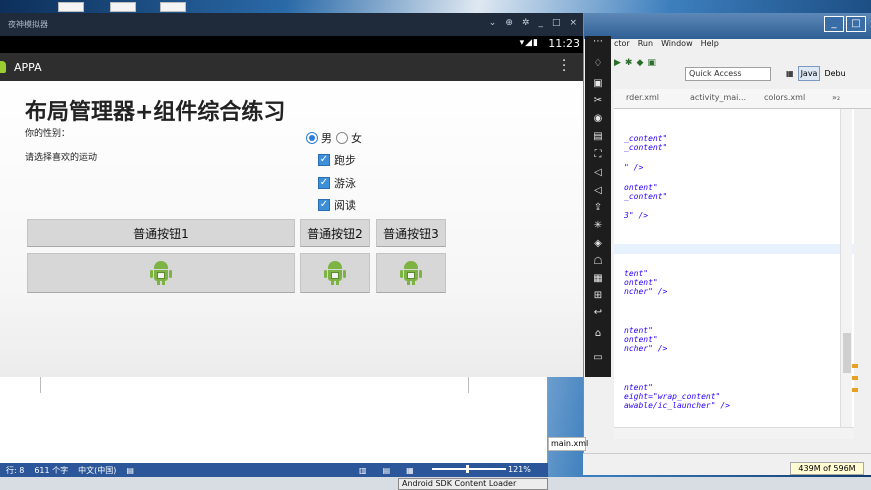 The height and width of the screenshot is (490, 871). What do you see at coordinates (734, 249) in the screenshot?
I see `current-line-highlight` at bounding box center [734, 249].